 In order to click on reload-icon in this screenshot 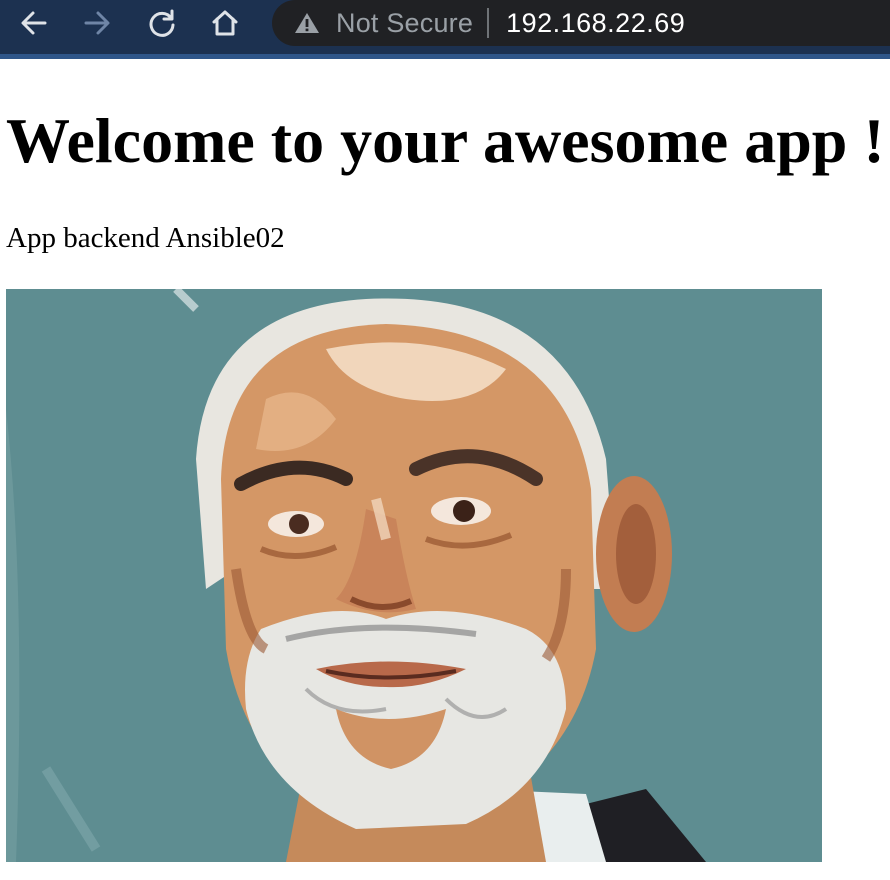, I will do `click(162, 23)`.